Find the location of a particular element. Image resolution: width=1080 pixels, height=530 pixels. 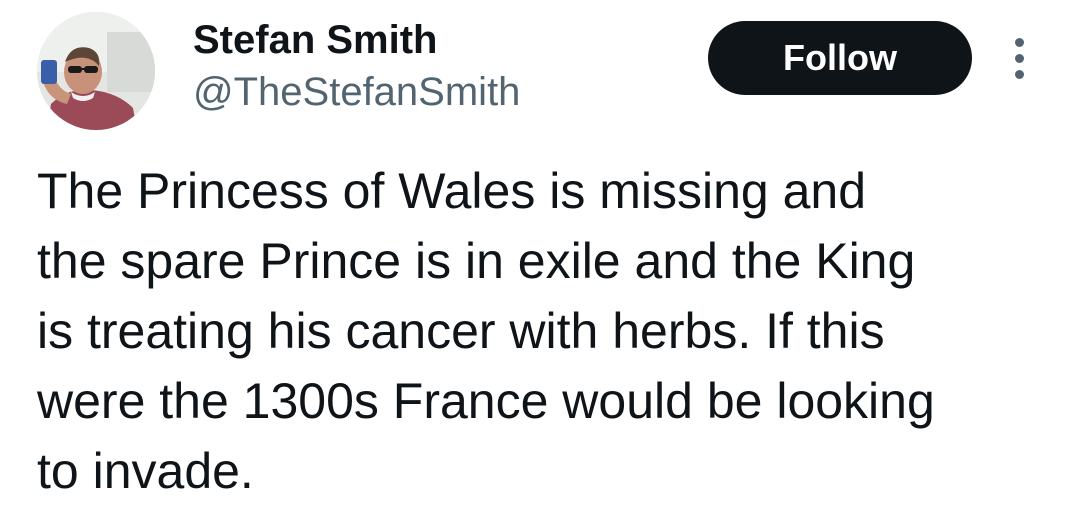

tweet-text-line: were the 1300s France would be looking is located at coordinates (486, 401).